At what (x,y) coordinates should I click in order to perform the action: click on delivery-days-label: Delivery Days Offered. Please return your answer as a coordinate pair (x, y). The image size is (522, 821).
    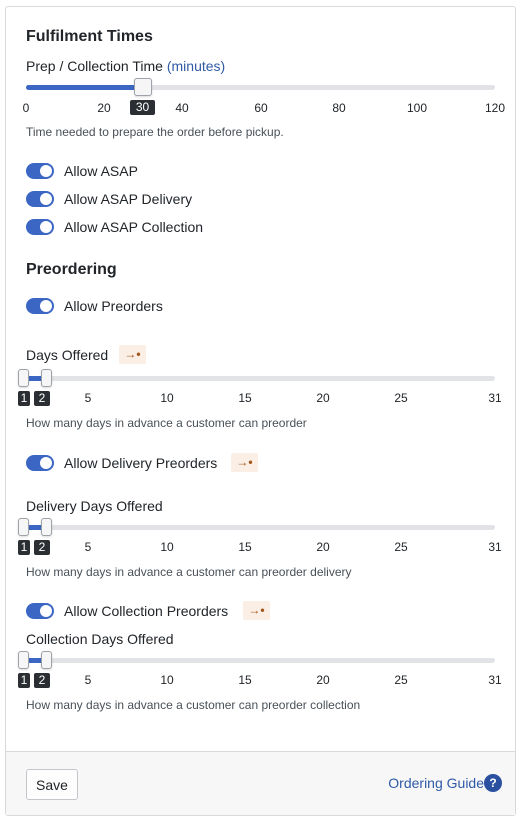
    Looking at the image, I should click on (94, 506).